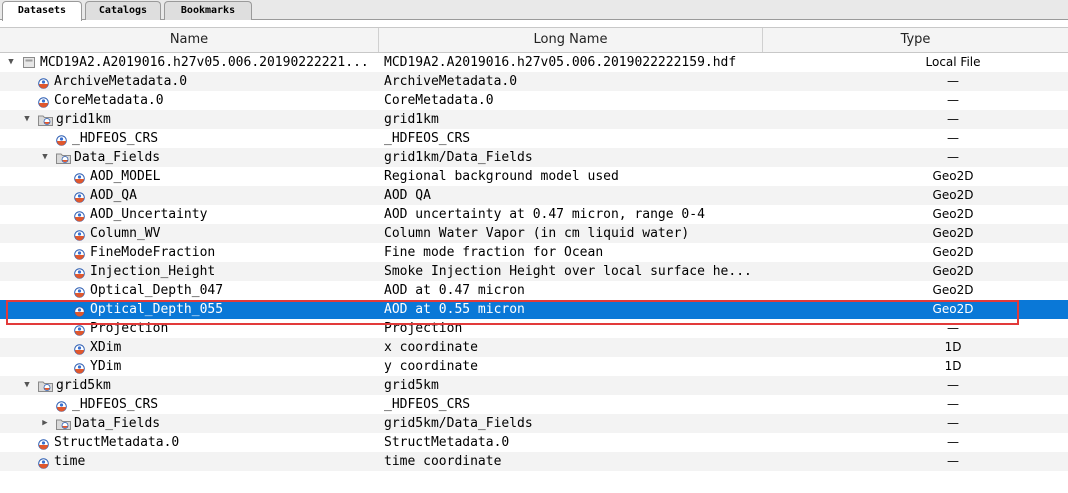 The image size is (1068, 493). Describe the element at coordinates (534, 309) in the screenshot. I see `table-row: Optical_Depth_055 AOD at 0.55 micron Geo2D` at that location.